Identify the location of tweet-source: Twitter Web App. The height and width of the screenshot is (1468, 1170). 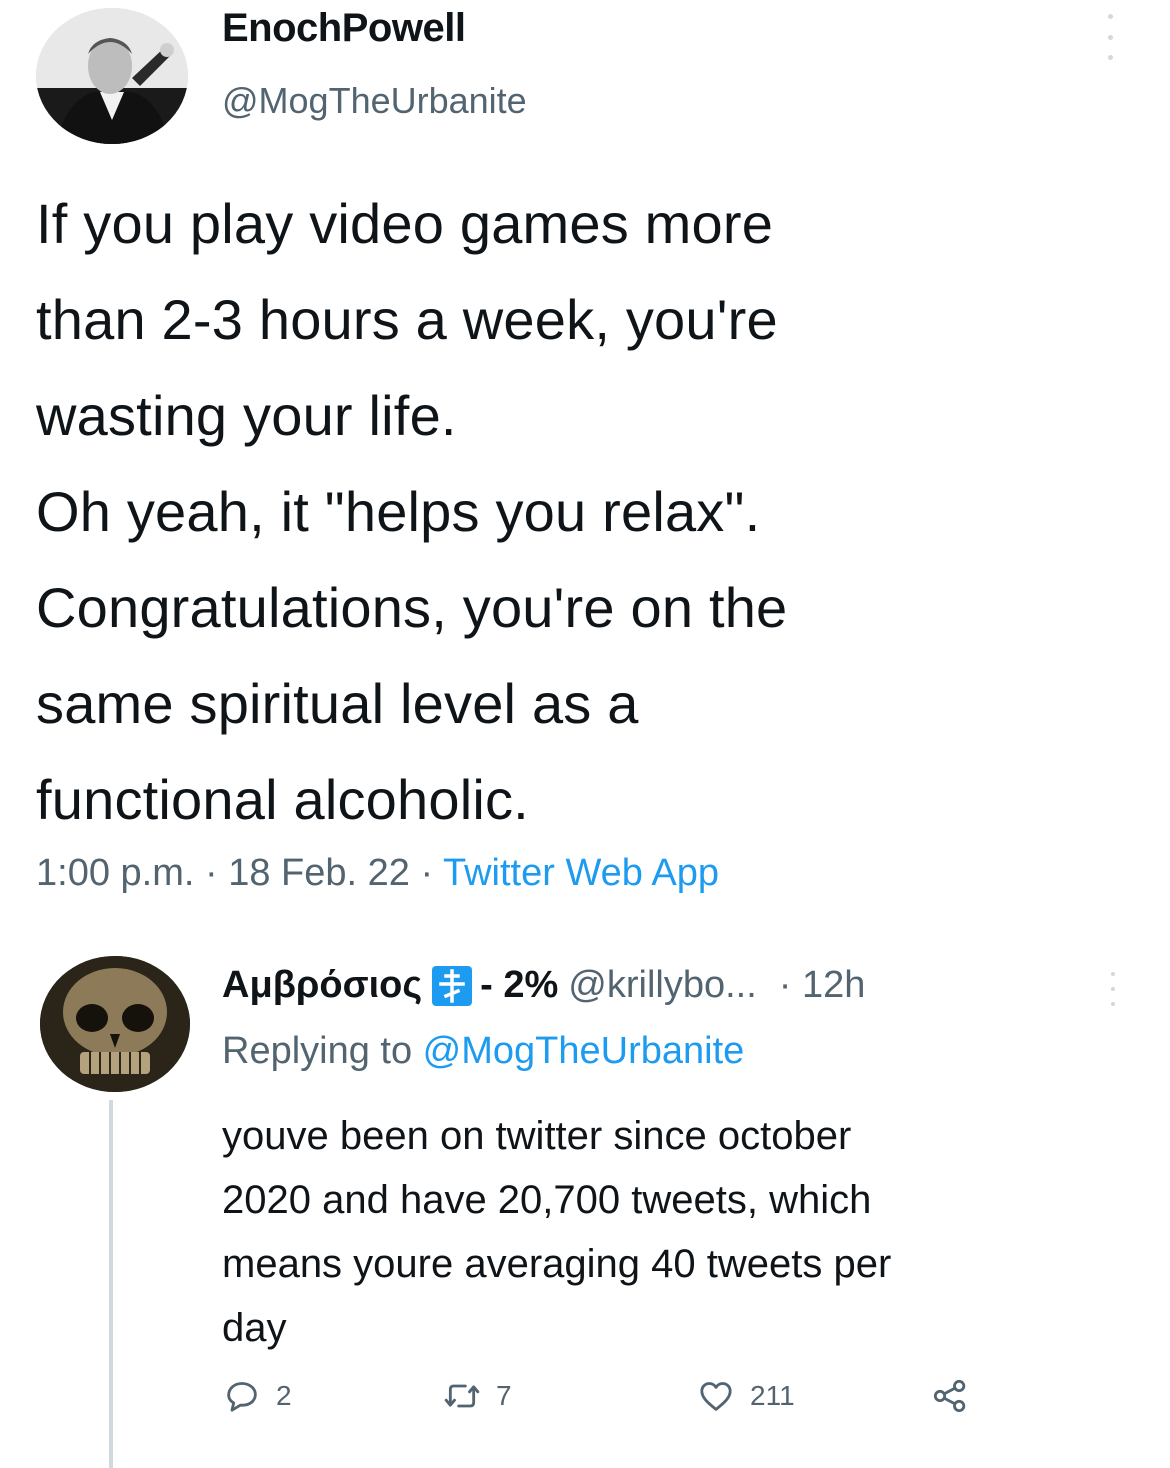
(581, 873).